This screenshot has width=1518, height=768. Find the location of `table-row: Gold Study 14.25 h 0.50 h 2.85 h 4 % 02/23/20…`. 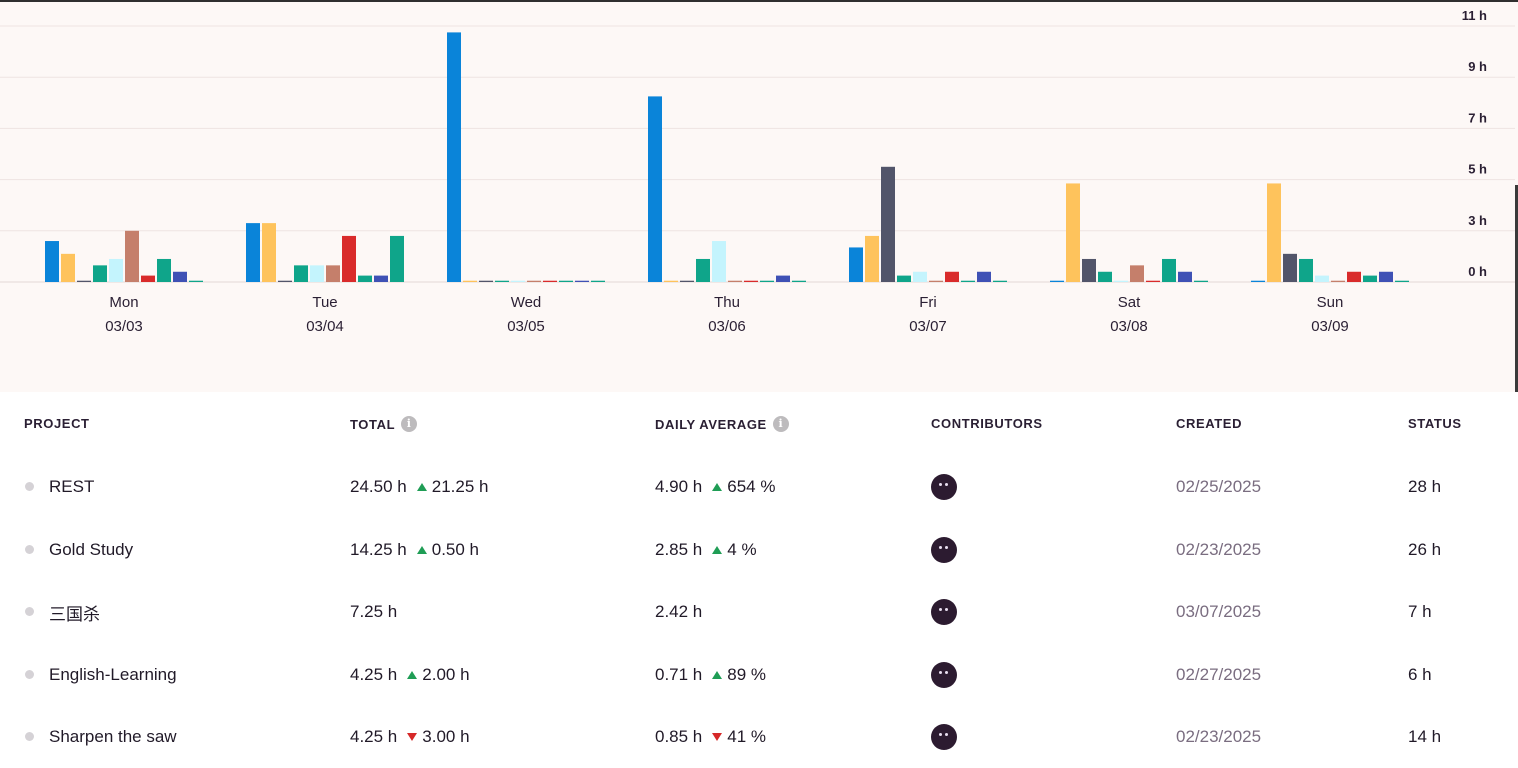

table-row: Gold Study 14.25 h 0.50 h 2.85 h 4 % 02/23/20… is located at coordinates (759, 550).